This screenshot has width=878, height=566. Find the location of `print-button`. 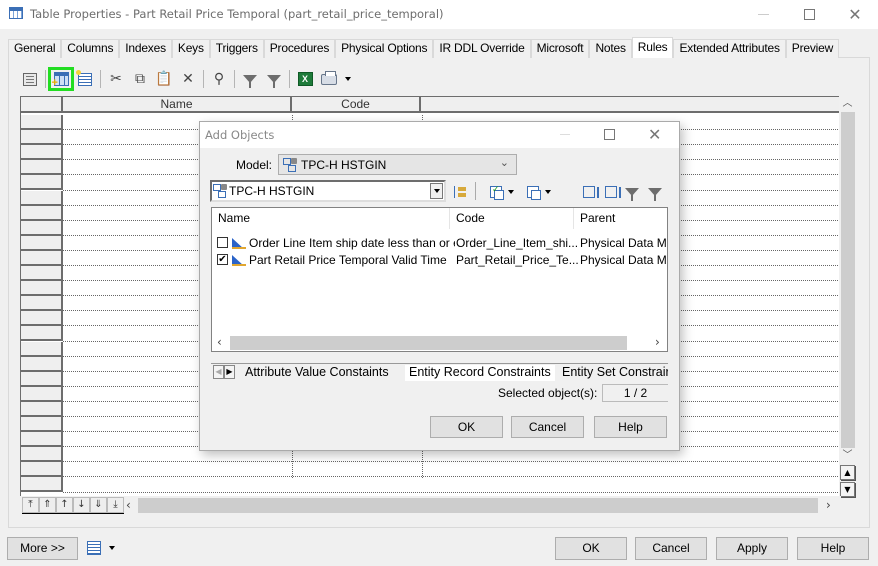

print-button is located at coordinates (329, 79).